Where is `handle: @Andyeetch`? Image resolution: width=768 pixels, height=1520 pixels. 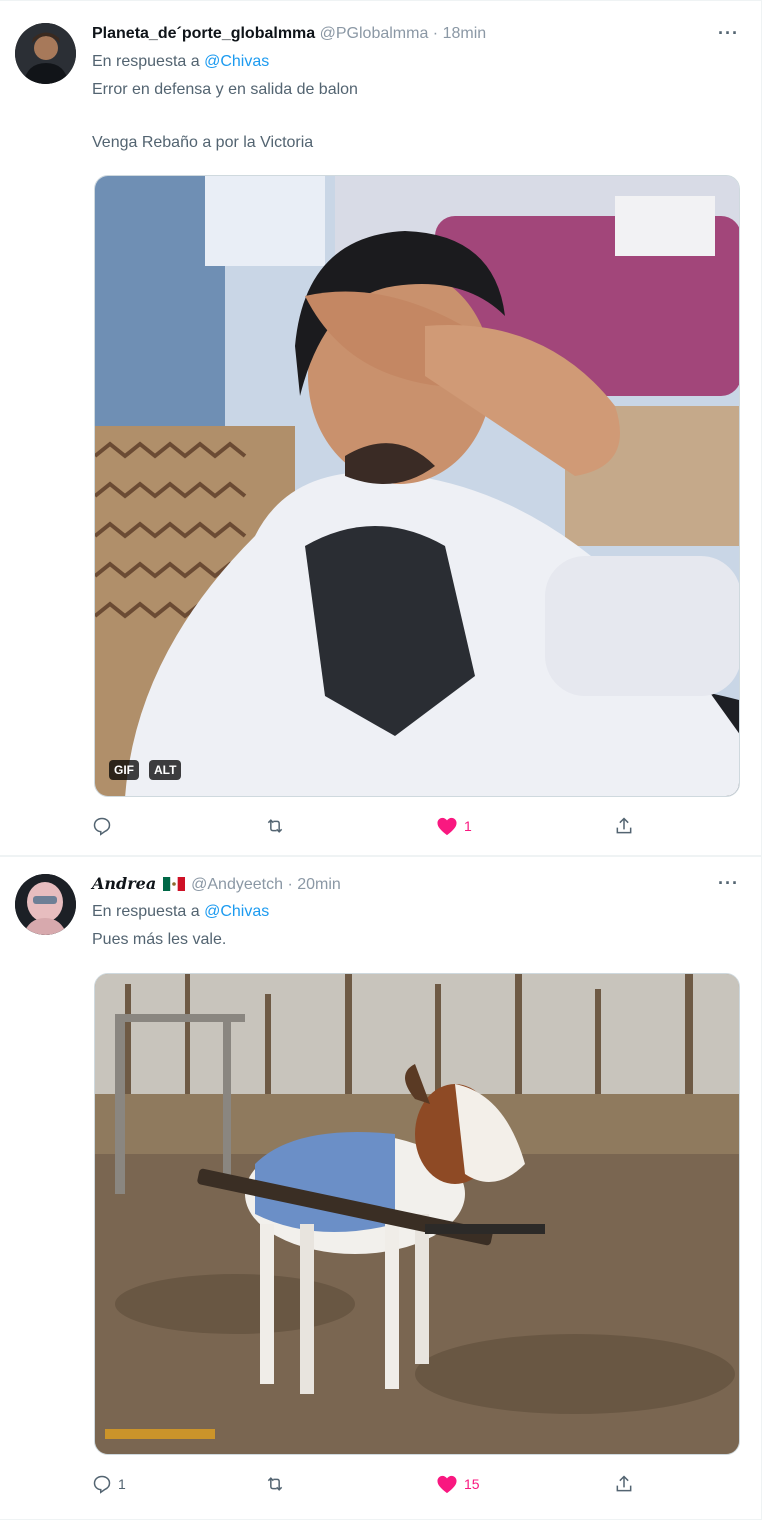
handle: @Andyeetch is located at coordinates (237, 884).